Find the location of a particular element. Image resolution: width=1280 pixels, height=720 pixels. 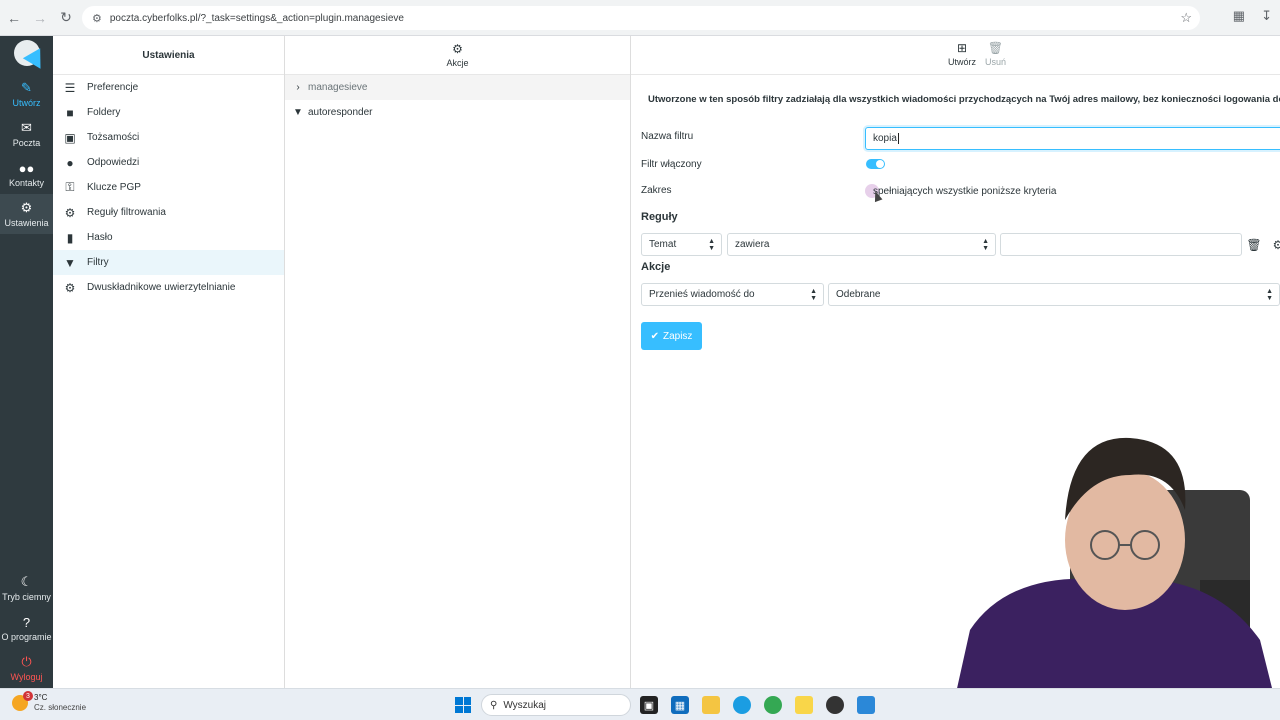

filter-enabled-label: Filtr włączony is located at coordinates (671, 164).